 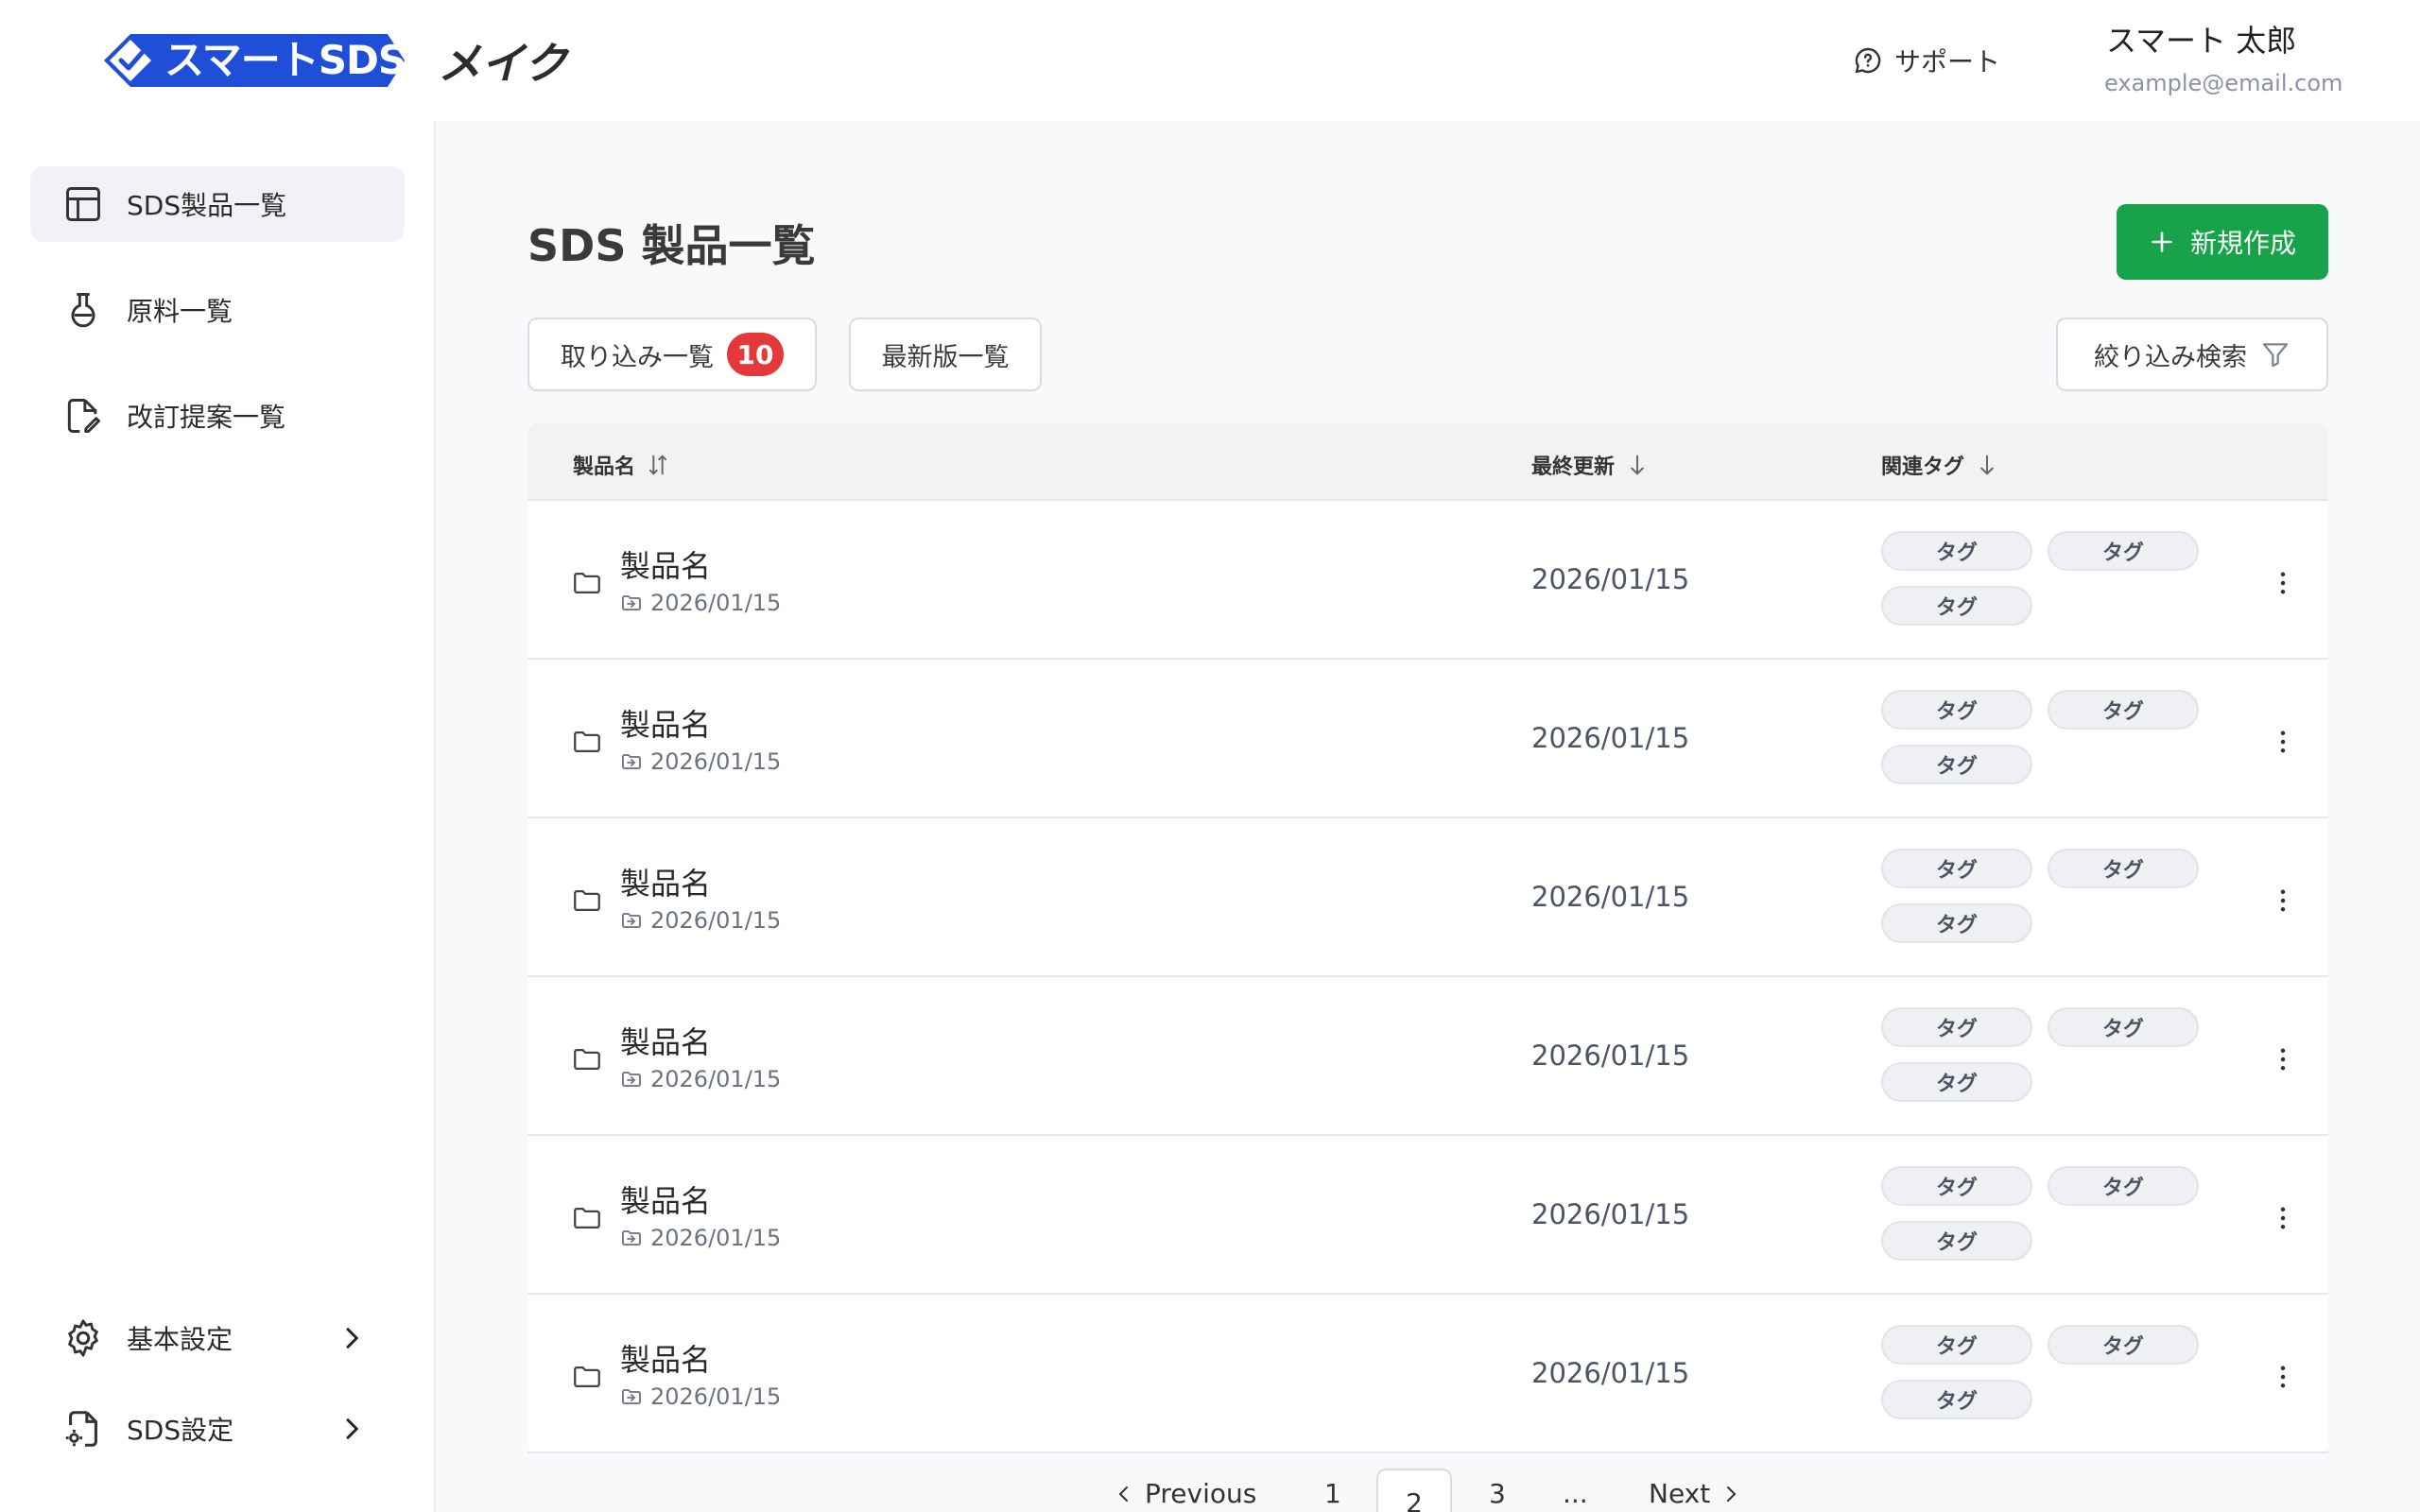 I want to click on sidebar-item-materials: 原料一覧, so click(x=218, y=310).